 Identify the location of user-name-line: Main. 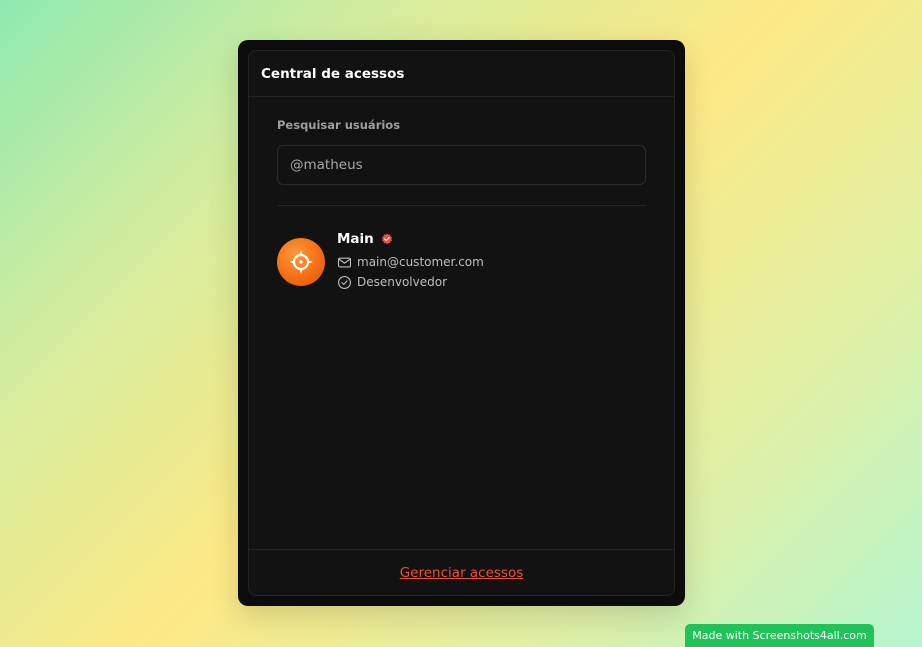
(410, 239).